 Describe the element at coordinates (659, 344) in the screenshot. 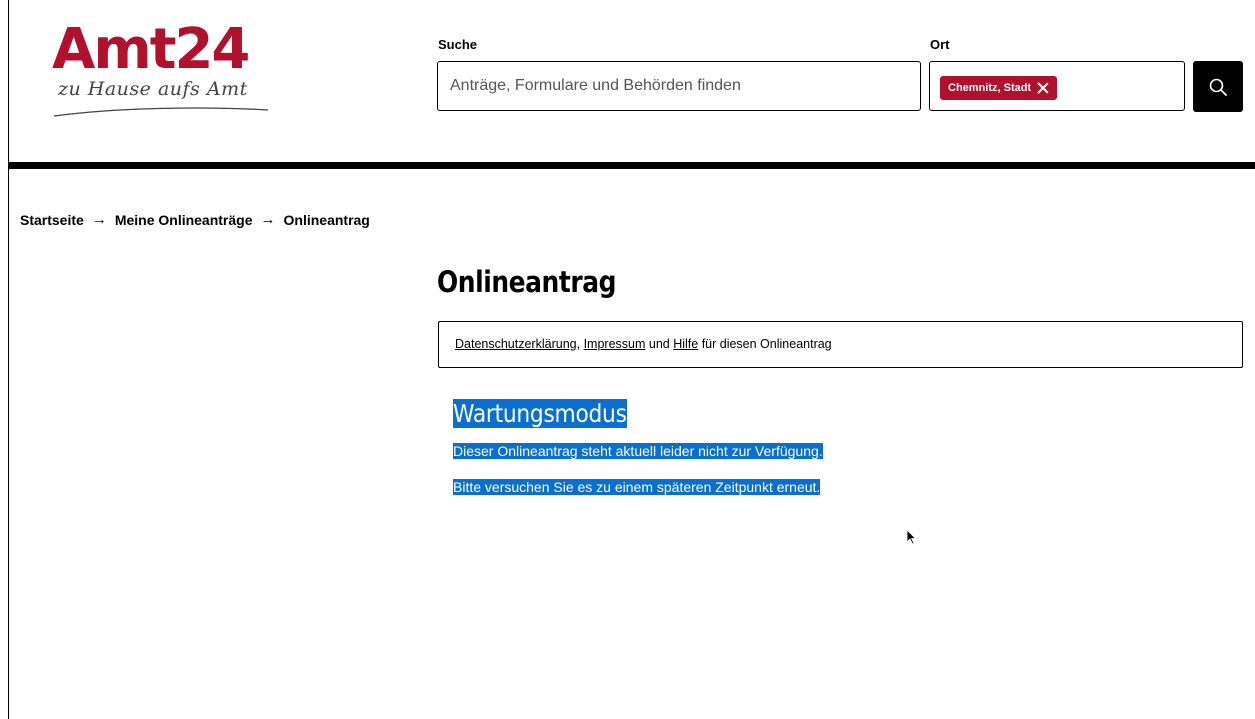

I see `info-separator: und` at that location.